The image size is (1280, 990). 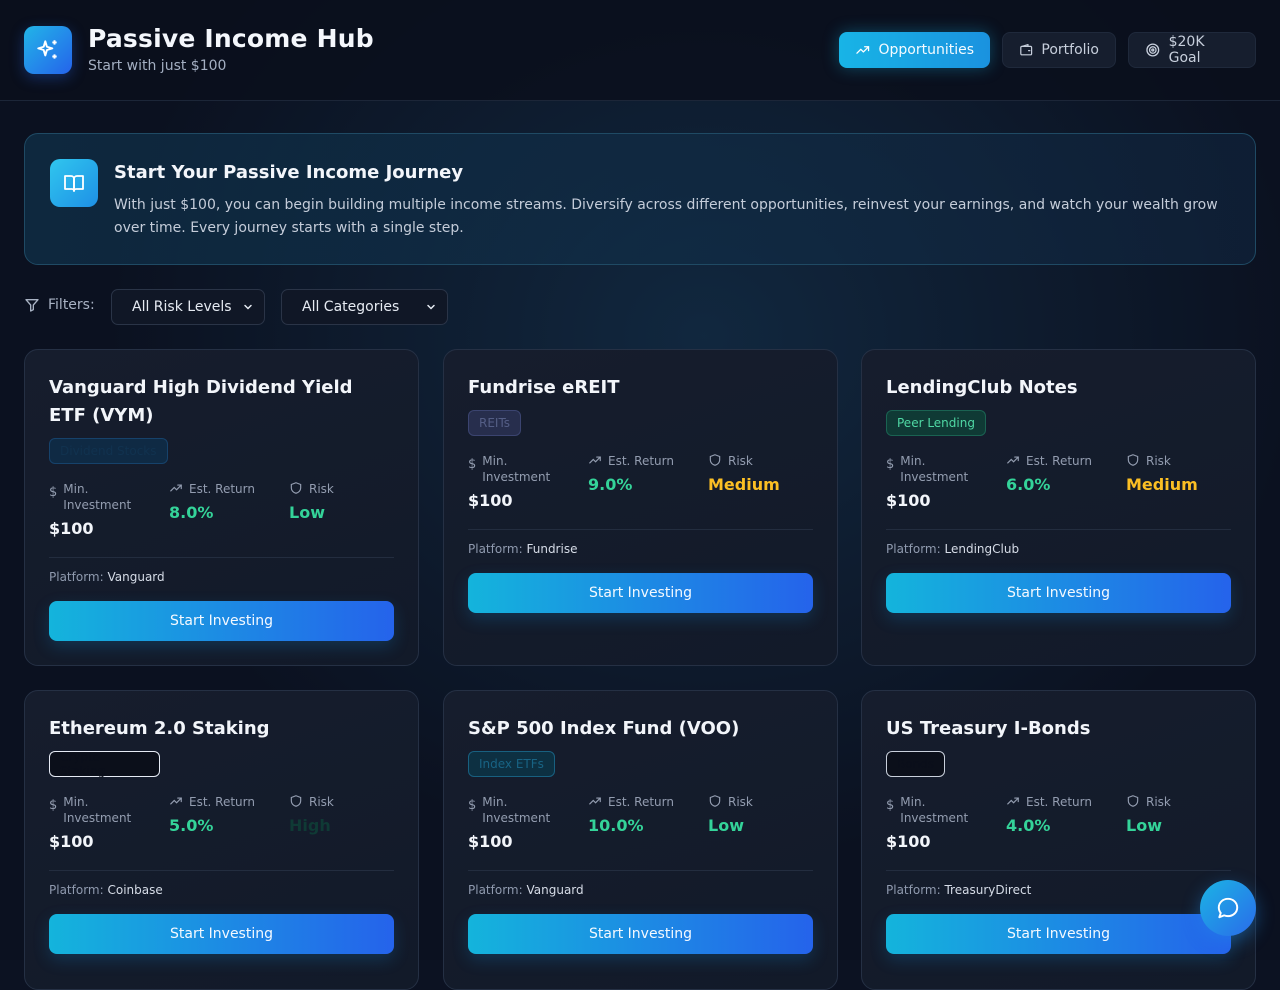 What do you see at coordinates (1028, 825) in the screenshot?
I see `return-value: 4.0%` at bounding box center [1028, 825].